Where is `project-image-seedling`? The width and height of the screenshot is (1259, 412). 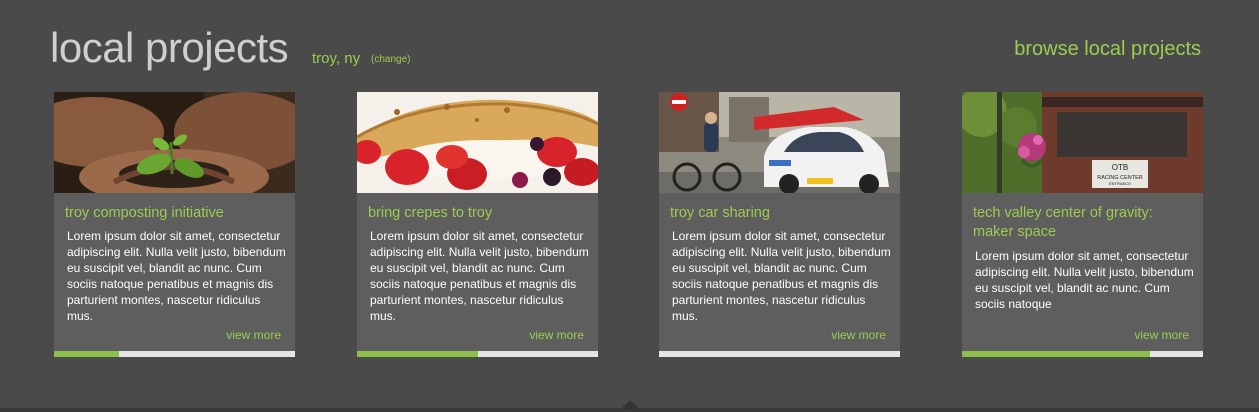
project-image-seedling is located at coordinates (174, 142).